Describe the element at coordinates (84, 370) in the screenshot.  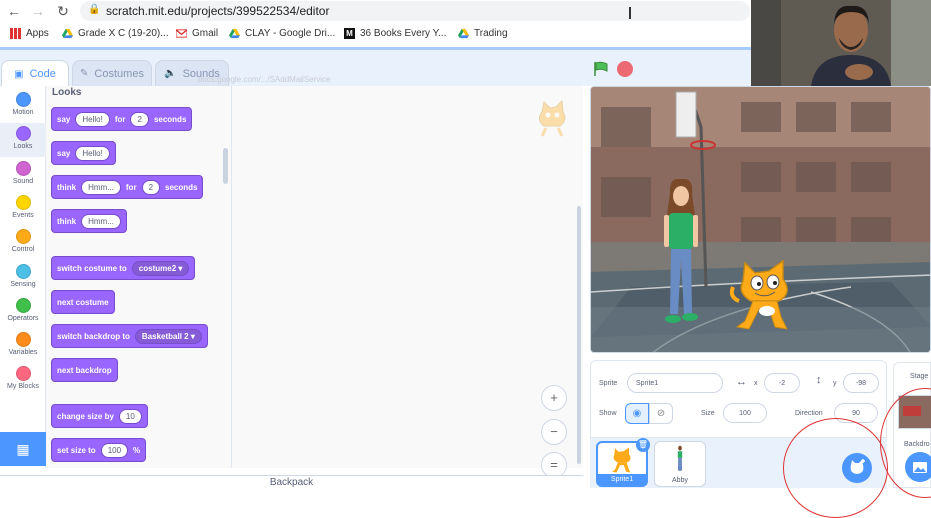
I see `looks-block: next backdrop` at that location.